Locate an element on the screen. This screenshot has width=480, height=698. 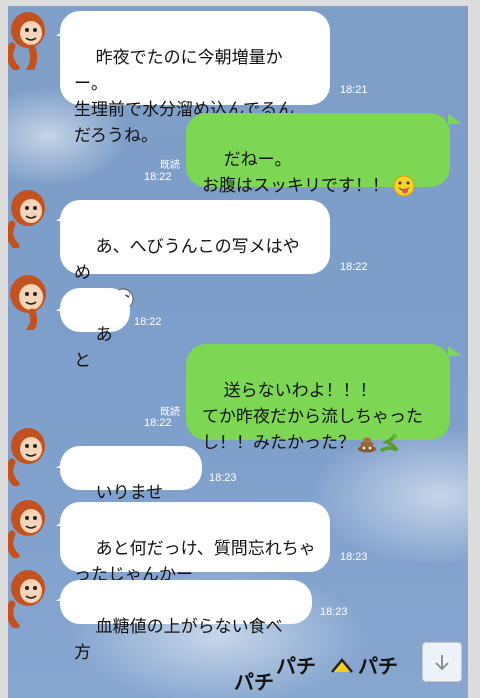
arrow-down-icon is located at coordinates (442, 663).